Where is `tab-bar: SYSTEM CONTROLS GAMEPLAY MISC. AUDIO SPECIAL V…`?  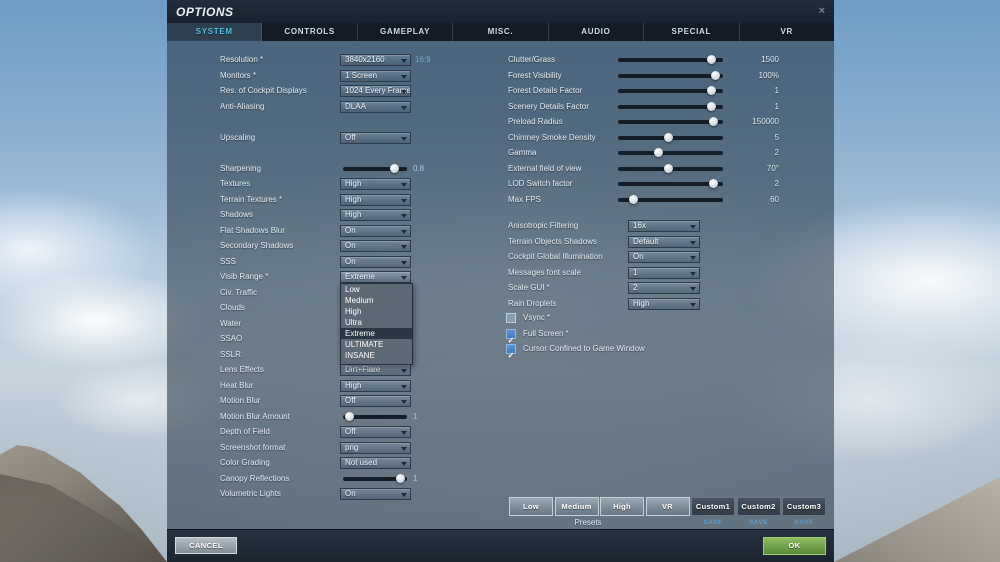 tab-bar: SYSTEM CONTROLS GAMEPLAY MISC. AUDIO SPECIAL V… is located at coordinates (500, 32).